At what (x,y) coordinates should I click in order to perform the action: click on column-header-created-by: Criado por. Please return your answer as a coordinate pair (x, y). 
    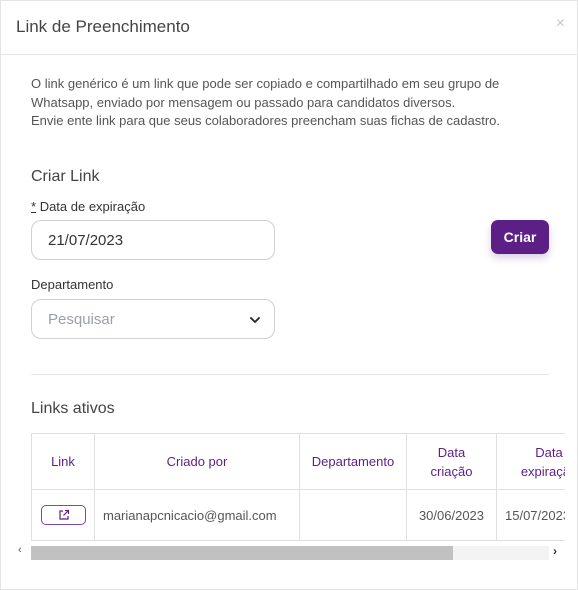
    Looking at the image, I should click on (197, 461).